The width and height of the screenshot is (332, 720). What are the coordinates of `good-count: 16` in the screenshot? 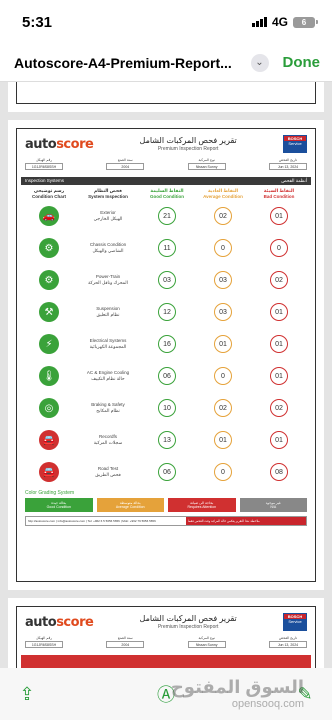 It's located at (167, 344).